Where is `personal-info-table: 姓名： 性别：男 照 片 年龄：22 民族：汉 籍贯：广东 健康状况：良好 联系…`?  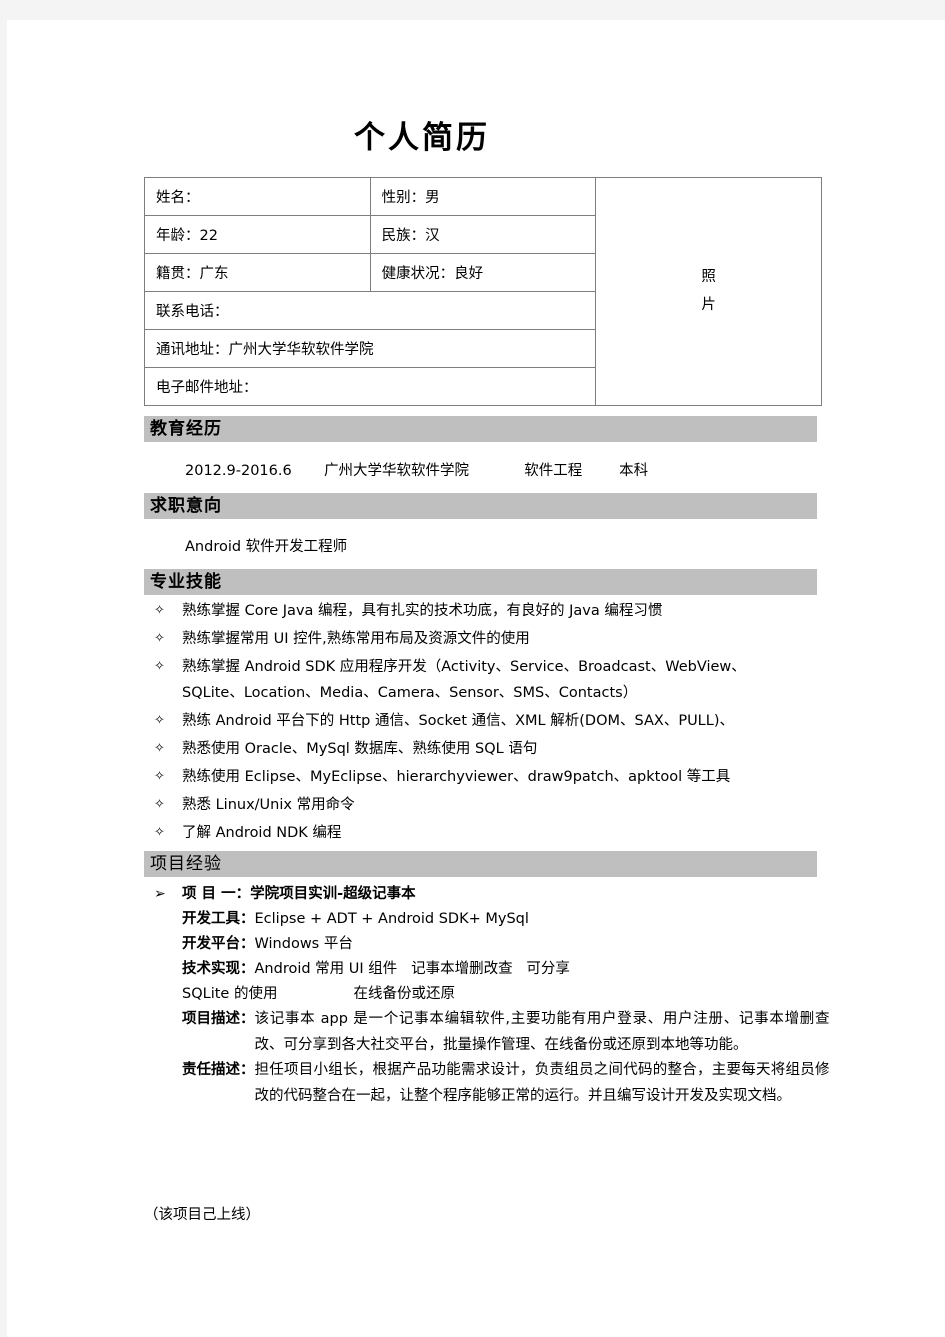
personal-info-table: 姓名： 性别：男 照 片 年龄：22 民族：汉 籍贯：广东 健康状况：良好 联系… is located at coordinates (482, 291).